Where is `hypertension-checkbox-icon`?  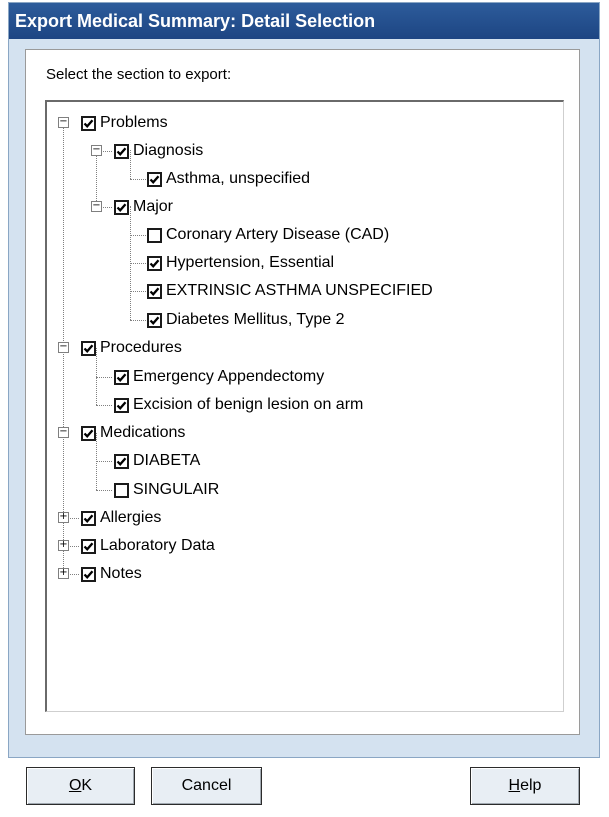
hypertension-checkbox-icon is located at coordinates (154, 263).